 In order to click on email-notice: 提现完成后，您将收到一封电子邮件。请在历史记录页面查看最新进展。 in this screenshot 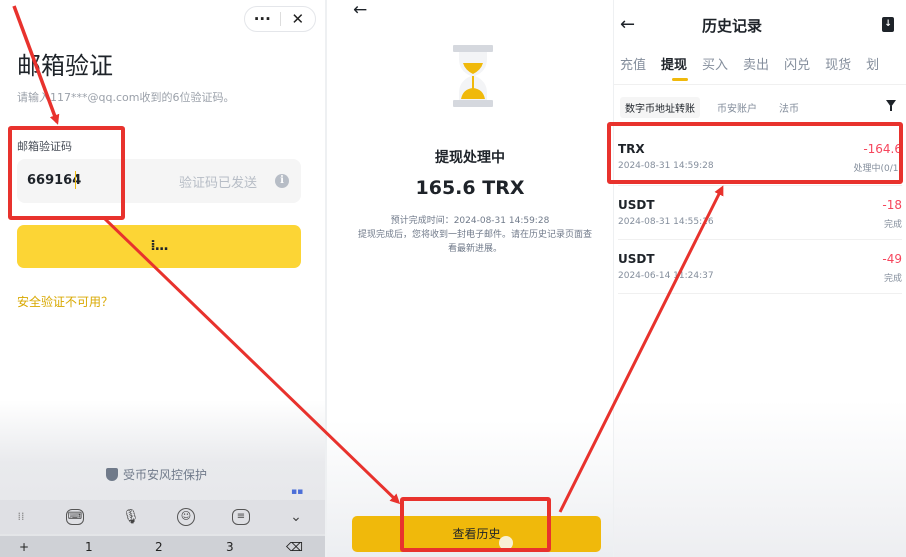, I will do `click(474, 242)`.